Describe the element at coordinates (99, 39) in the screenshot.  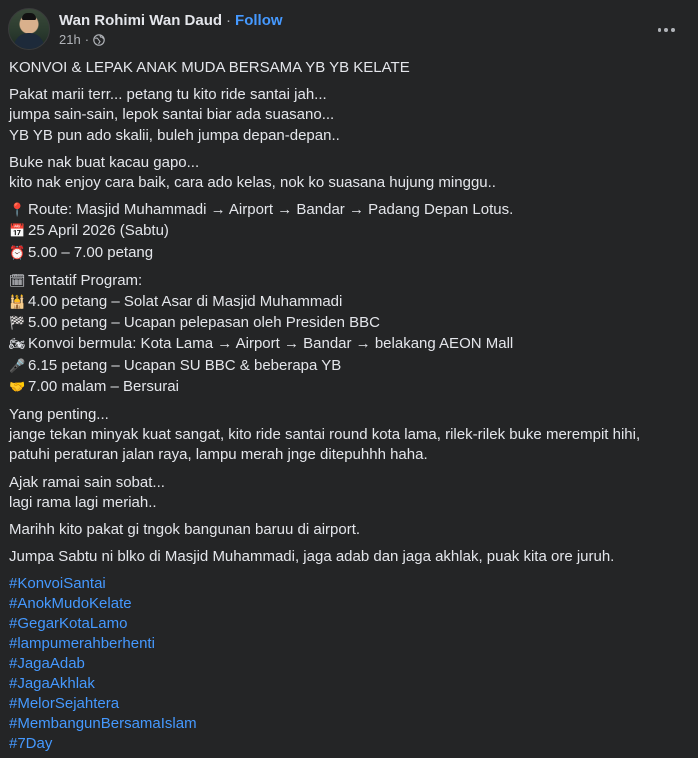
I see `globe-icon` at that location.